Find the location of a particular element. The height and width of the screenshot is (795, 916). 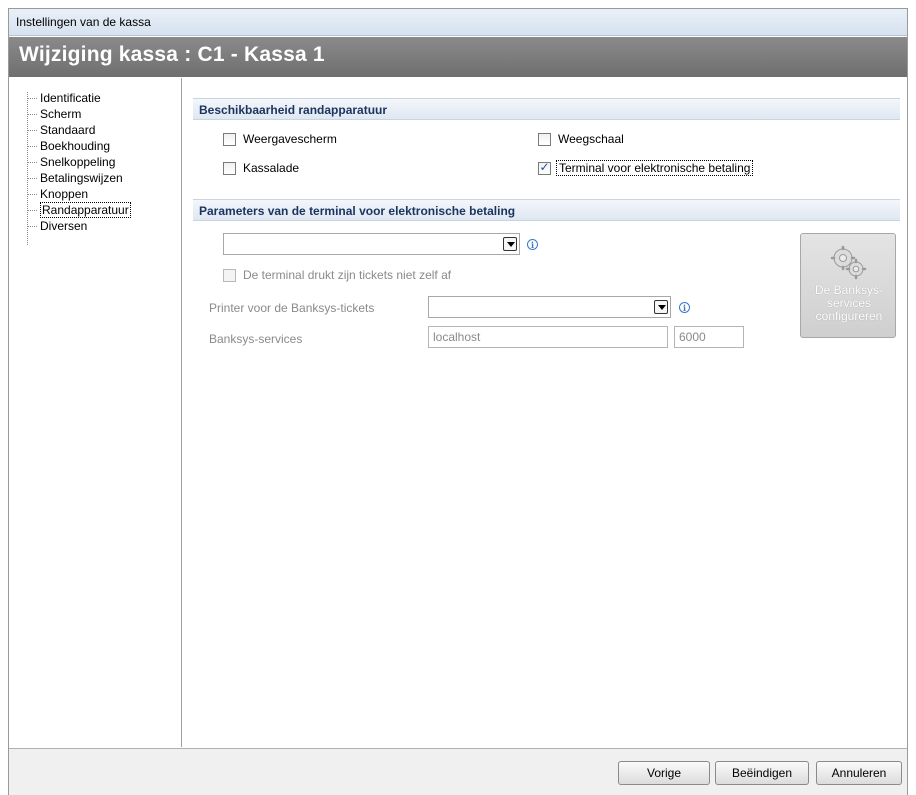

services-port-input: 6000 is located at coordinates (709, 337).